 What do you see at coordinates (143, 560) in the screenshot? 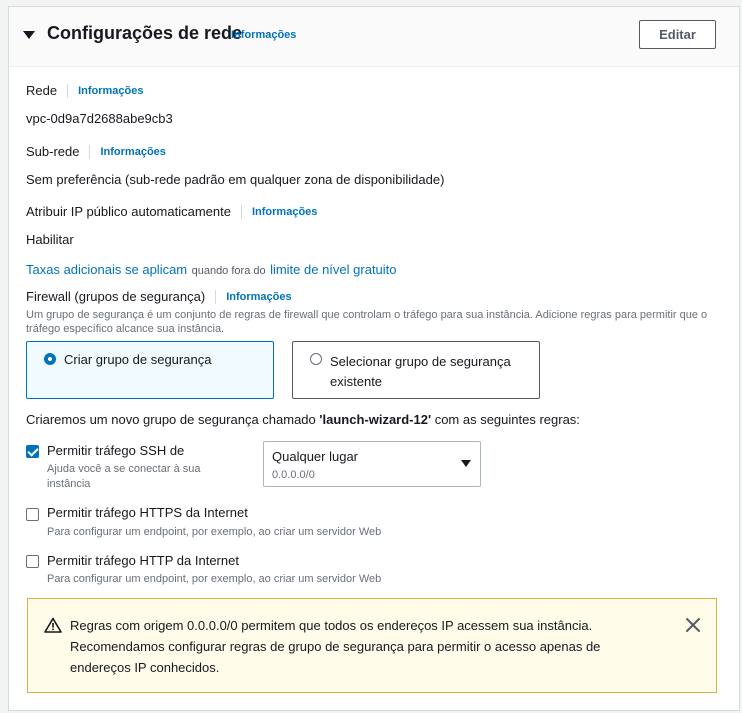
I see `http-label: Permitir tráfego HTTP da Internet` at bounding box center [143, 560].